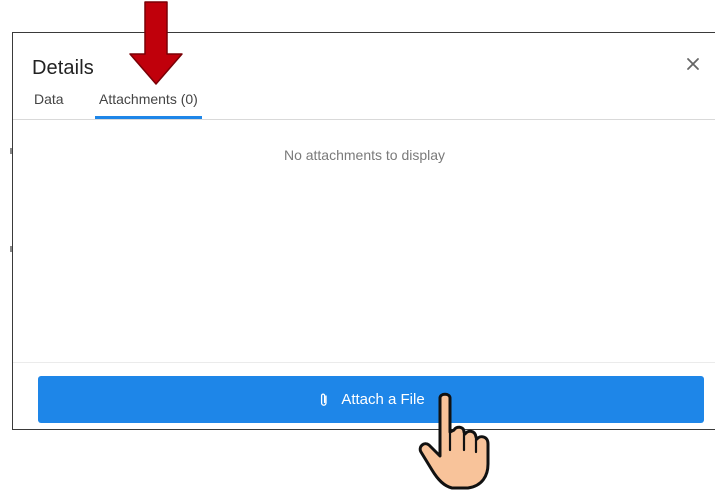  I want to click on paperclip-icon, so click(324, 399).